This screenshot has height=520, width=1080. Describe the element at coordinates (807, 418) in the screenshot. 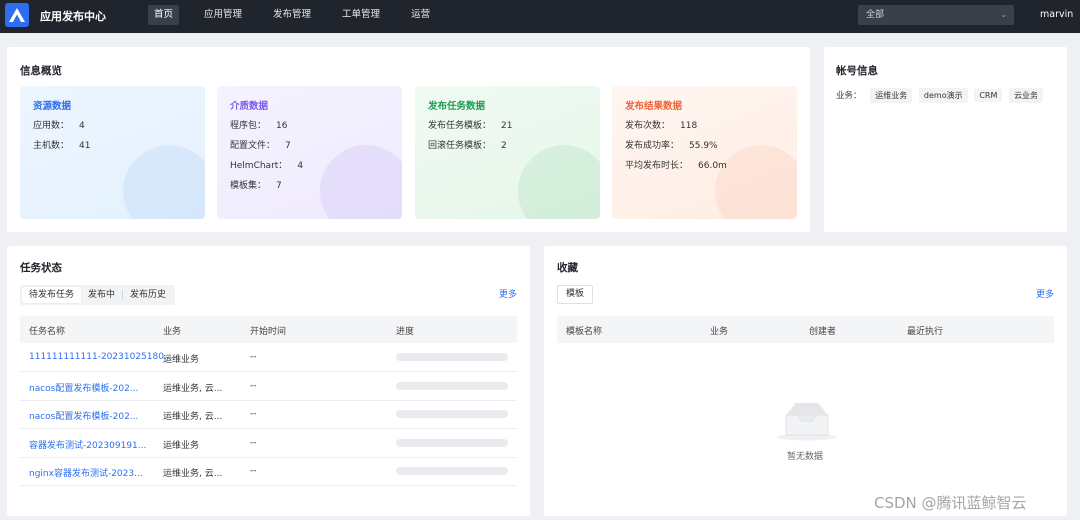

I see `empty-box-icon` at that location.